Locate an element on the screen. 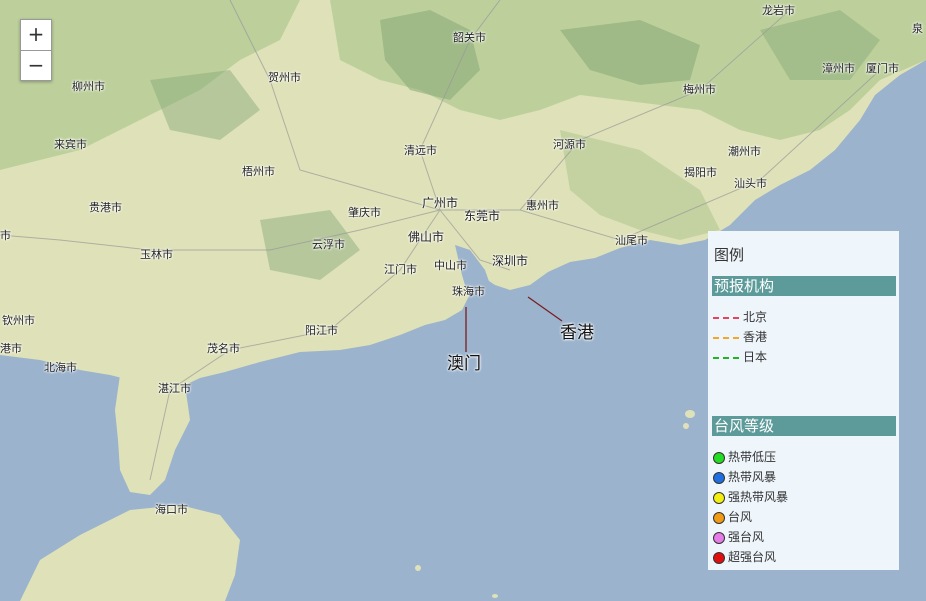 The image size is (926, 601). city-label-meizhou: 梅州市 is located at coordinates (699, 89).